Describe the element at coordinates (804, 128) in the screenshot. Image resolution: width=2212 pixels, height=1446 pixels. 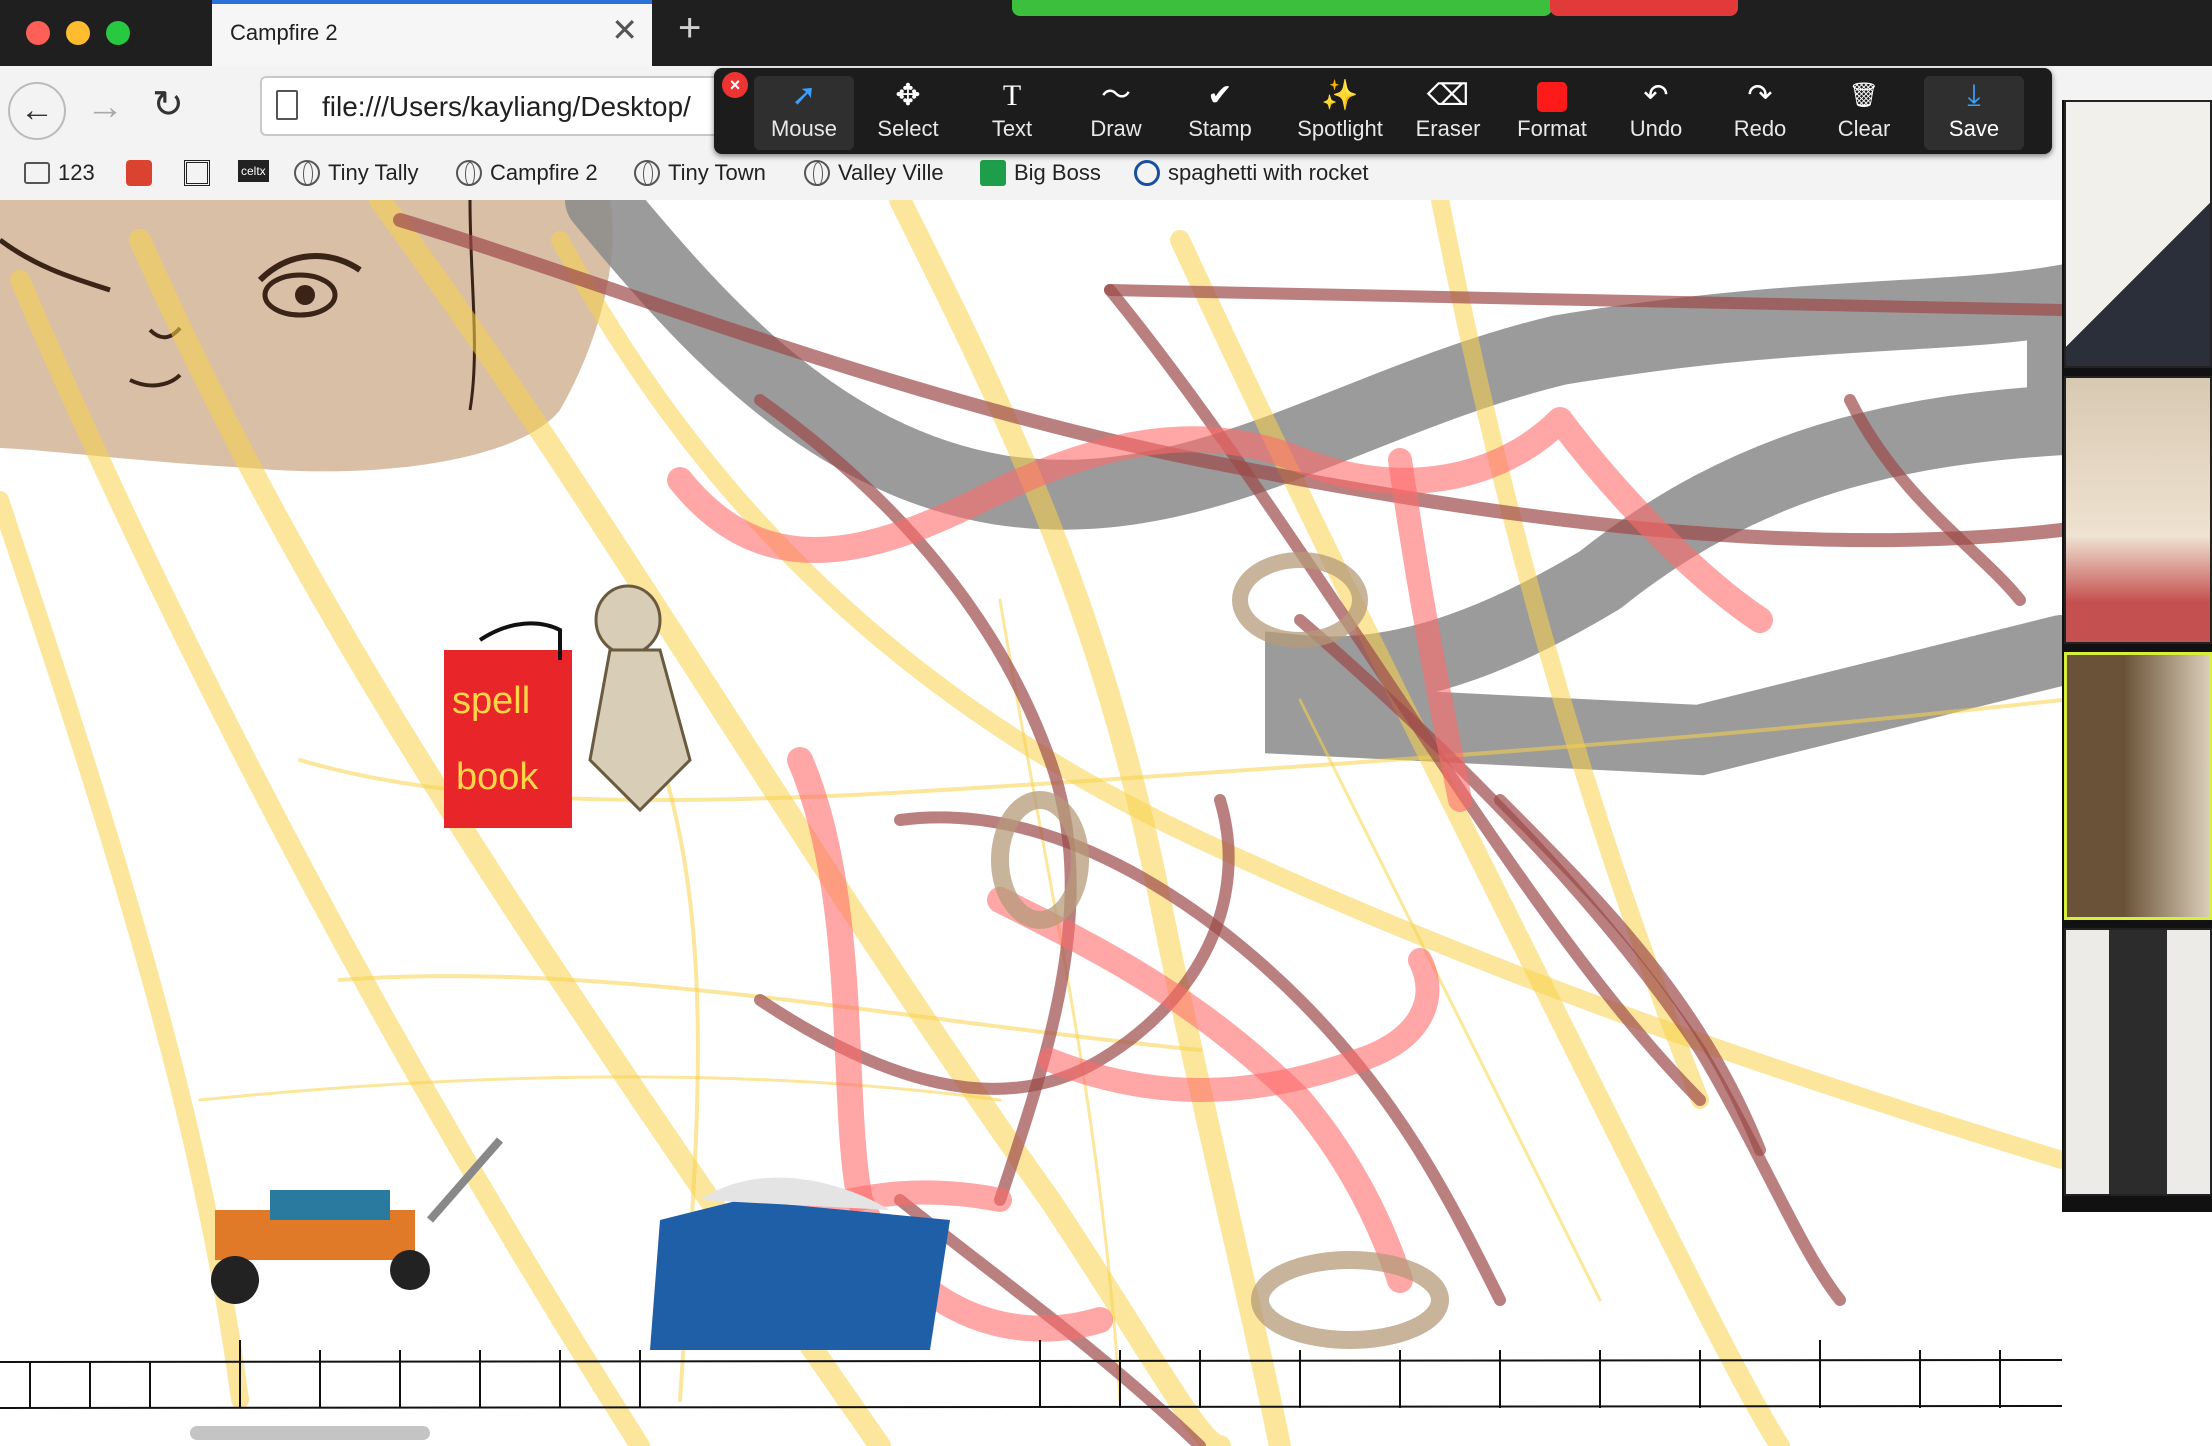
I see `tool-label: Mouse` at that location.